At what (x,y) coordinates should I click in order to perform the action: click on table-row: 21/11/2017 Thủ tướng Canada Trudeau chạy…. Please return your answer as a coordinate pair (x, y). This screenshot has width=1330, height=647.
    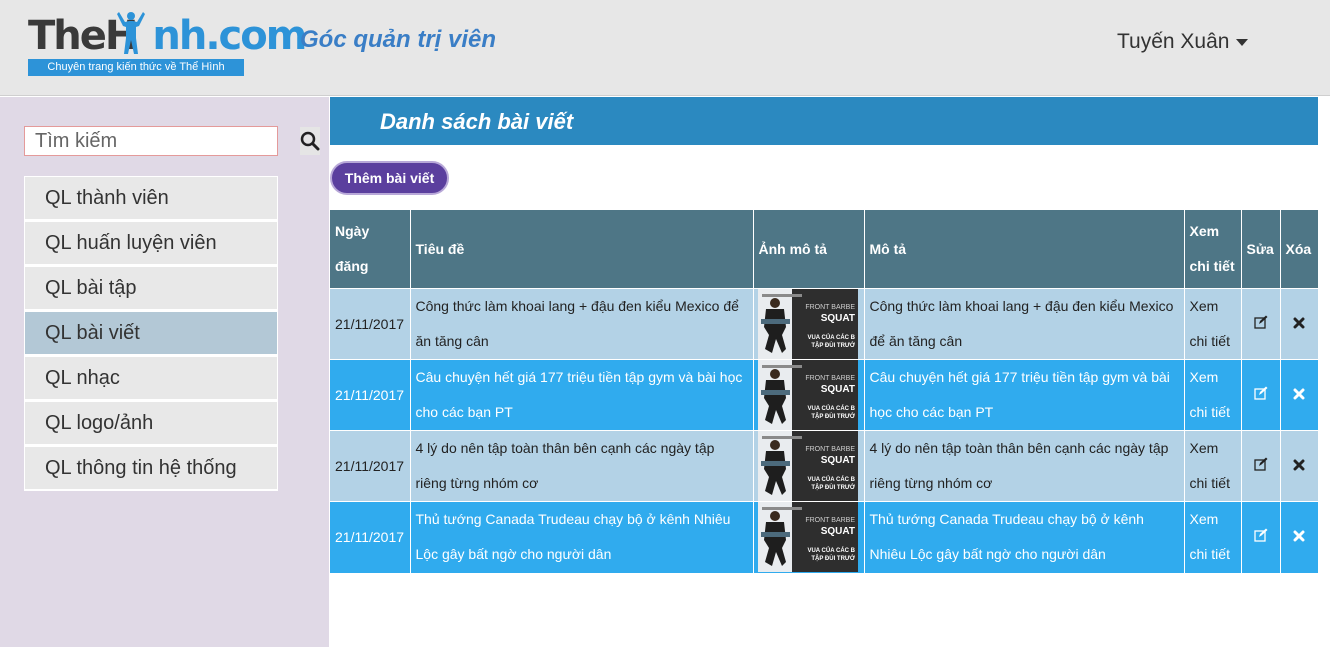
    Looking at the image, I should click on (824, 537).